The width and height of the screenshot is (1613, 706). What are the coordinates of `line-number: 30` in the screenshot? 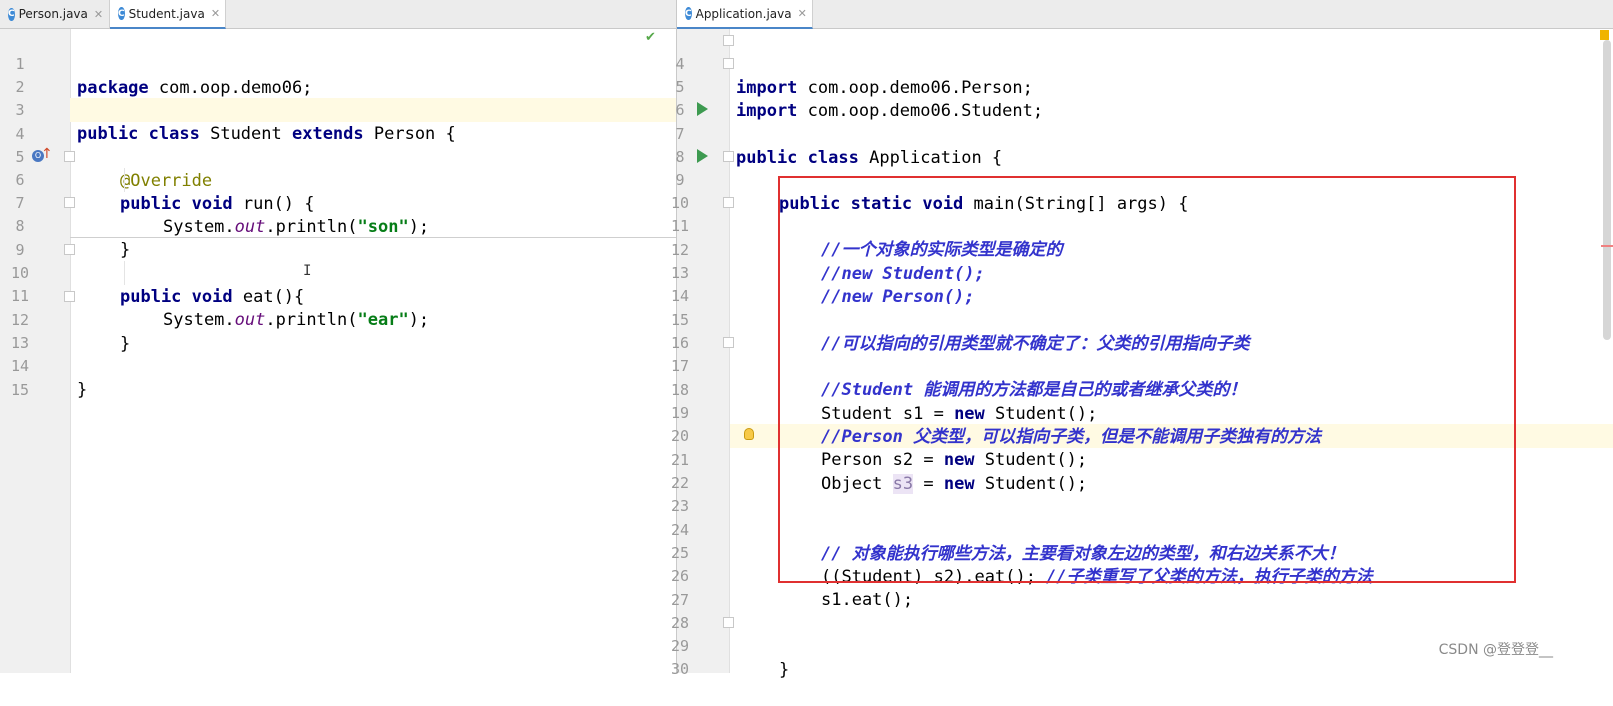 It's located at (680, 669).